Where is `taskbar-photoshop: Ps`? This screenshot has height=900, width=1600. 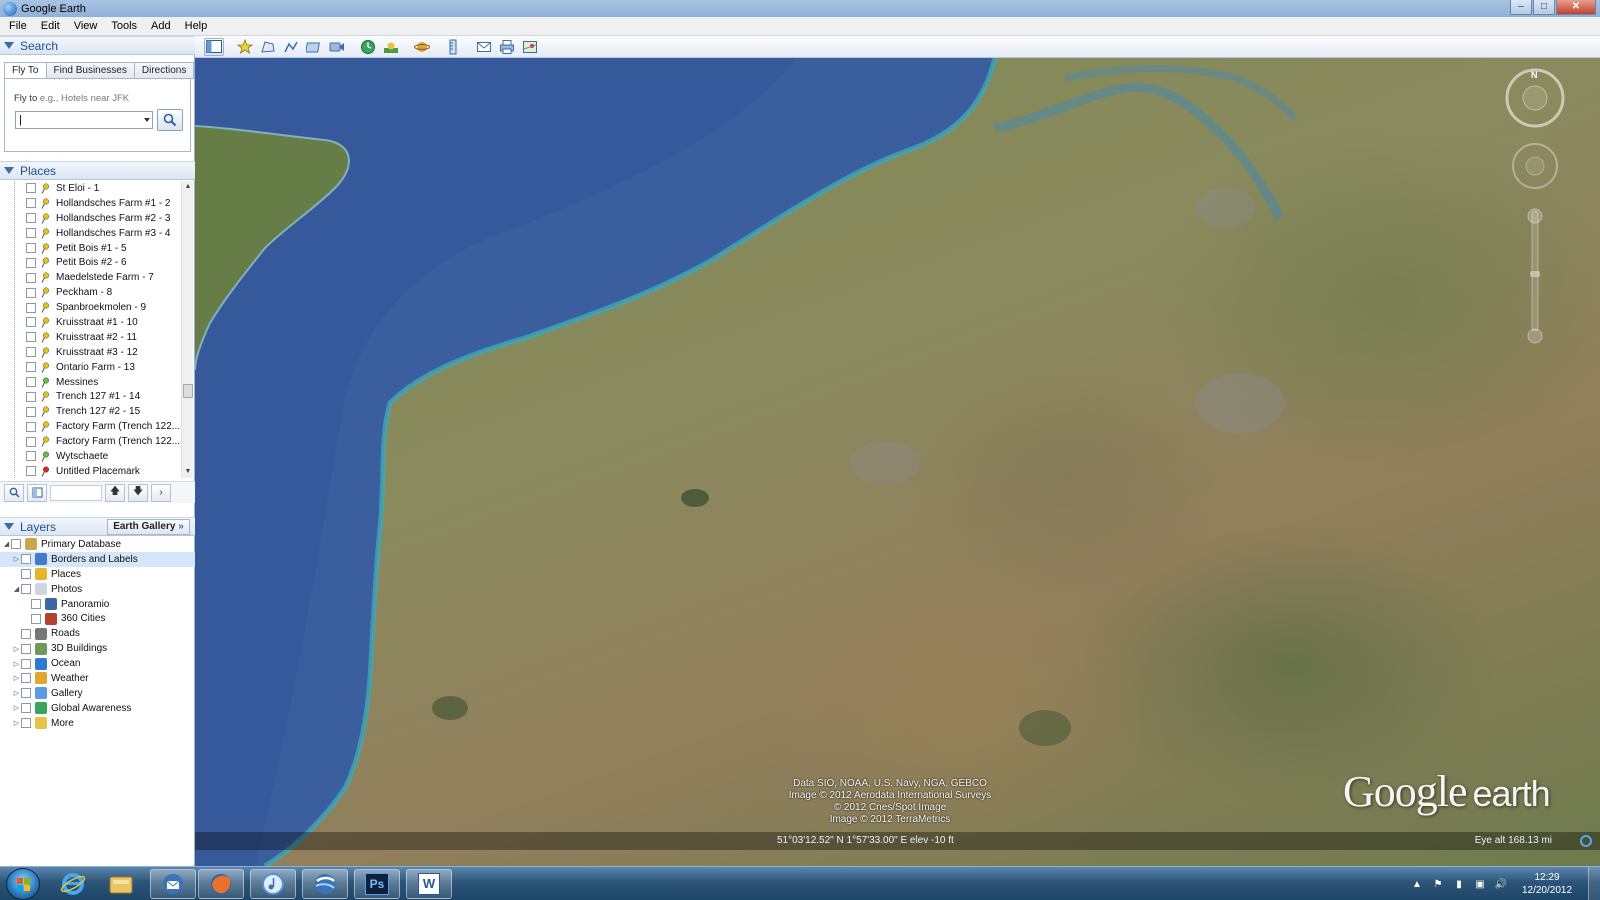 taskbar-photoshop: Ps is located at coordinates (377, 884).